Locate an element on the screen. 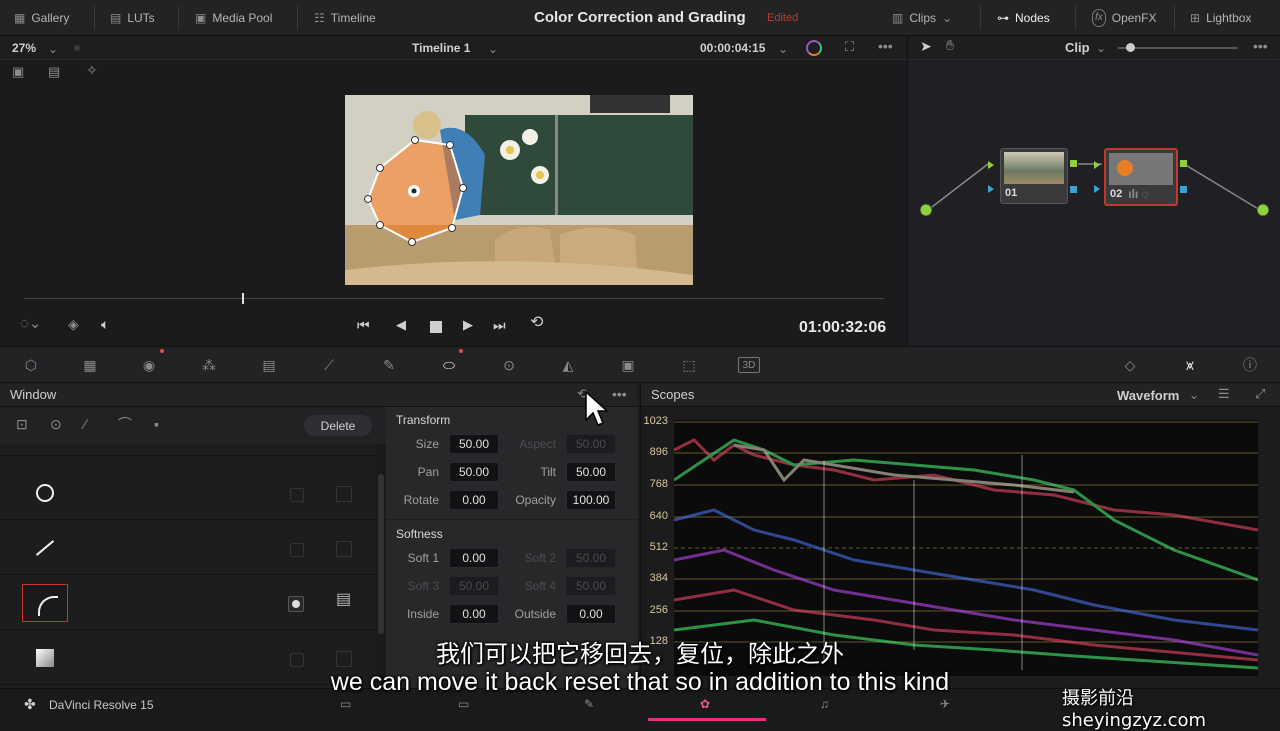  qualifier-icon: ✎ is located at coordinates (389, 365).